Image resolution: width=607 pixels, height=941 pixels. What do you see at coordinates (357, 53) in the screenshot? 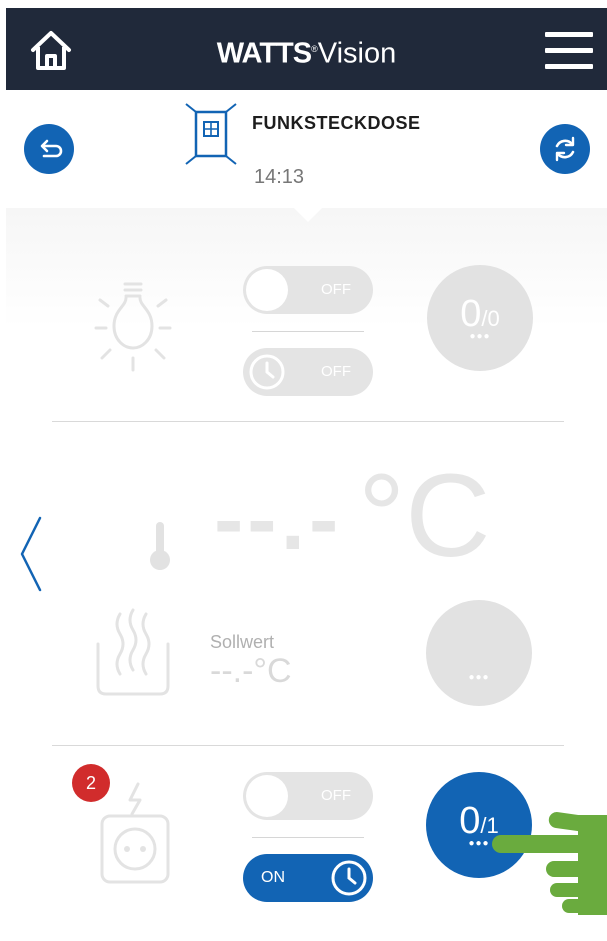
I see `brand-light: Vision` at bounding box center [357, 53].